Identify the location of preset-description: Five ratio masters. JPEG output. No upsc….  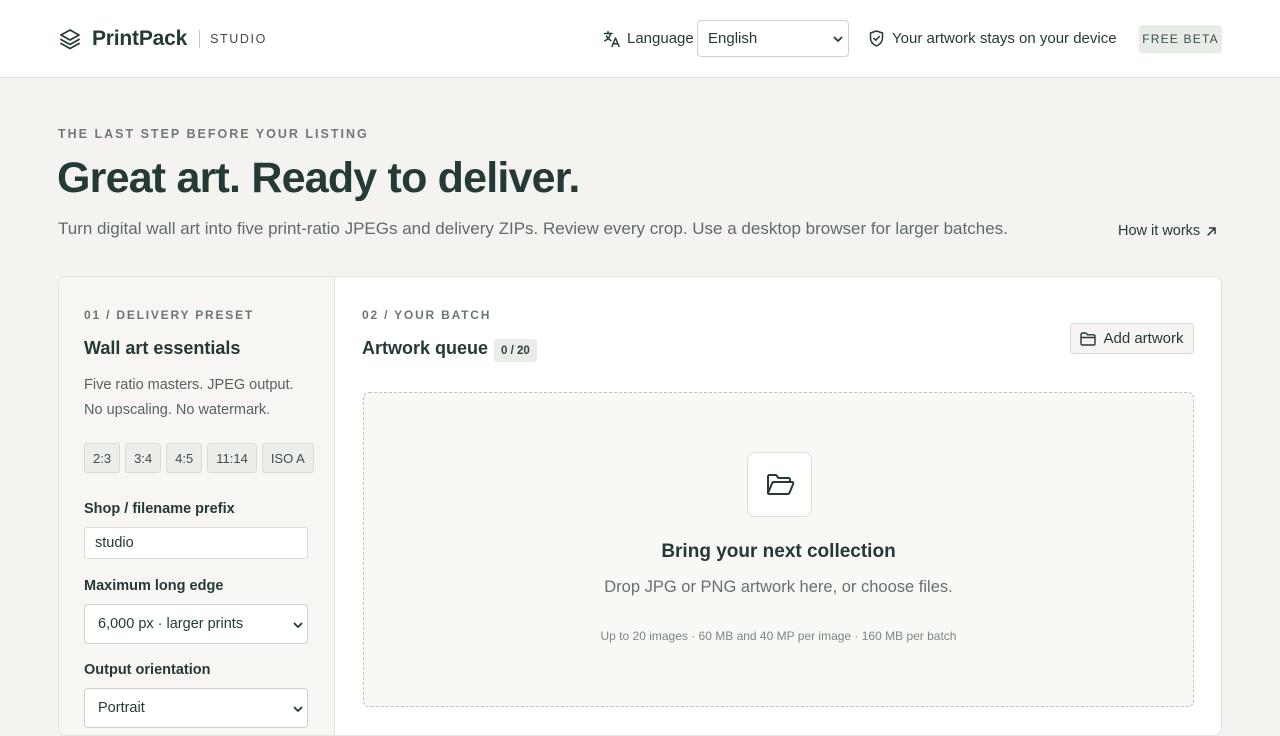
(189, 397).